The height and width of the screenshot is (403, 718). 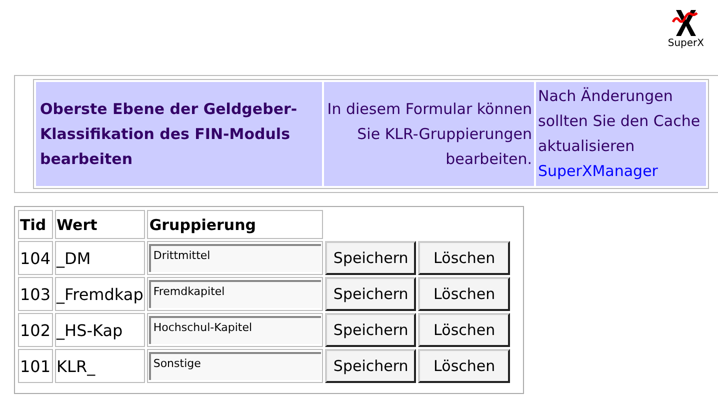 I want to click on table-cell: KLR_, so click(x=100, y=366).